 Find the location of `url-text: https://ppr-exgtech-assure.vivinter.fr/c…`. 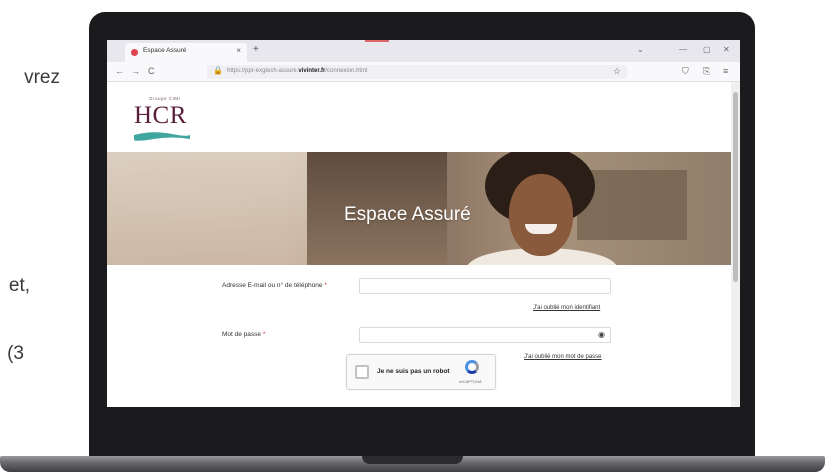

url-text: https://ppr-exgtech-assure.vivinter.fr/c… is located at coordinates (297, 71).